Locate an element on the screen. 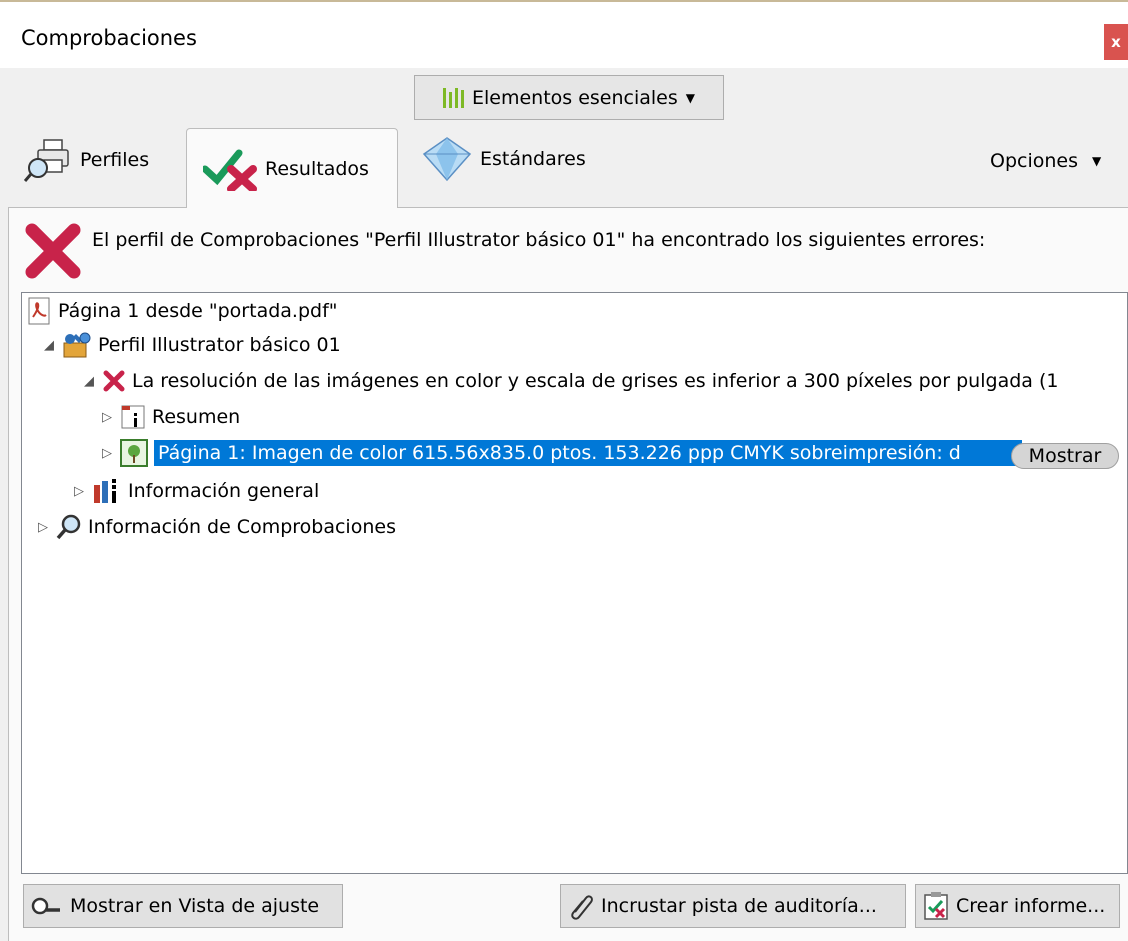 This screenshot has height=941, width=1128. options-menu: Opciones ▼ is located at coordinates (1045, 161).